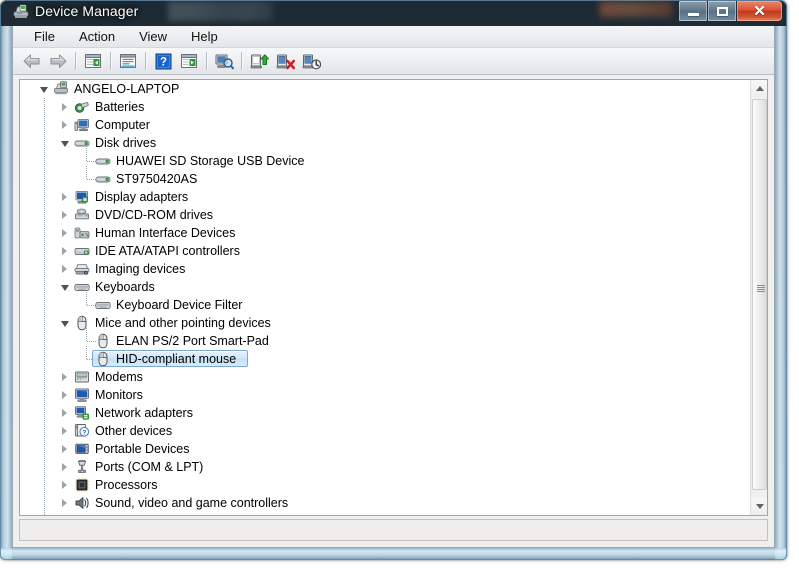  Describe the element at coordinates (189, 61) in the screenshot. I see `show-window-button` at that location.